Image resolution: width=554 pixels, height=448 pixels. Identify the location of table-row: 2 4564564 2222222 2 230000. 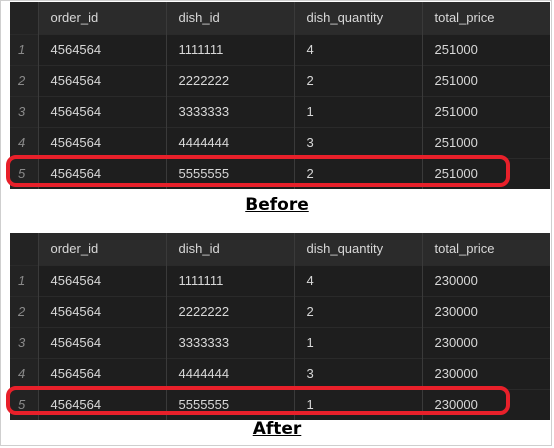
(280, 311).